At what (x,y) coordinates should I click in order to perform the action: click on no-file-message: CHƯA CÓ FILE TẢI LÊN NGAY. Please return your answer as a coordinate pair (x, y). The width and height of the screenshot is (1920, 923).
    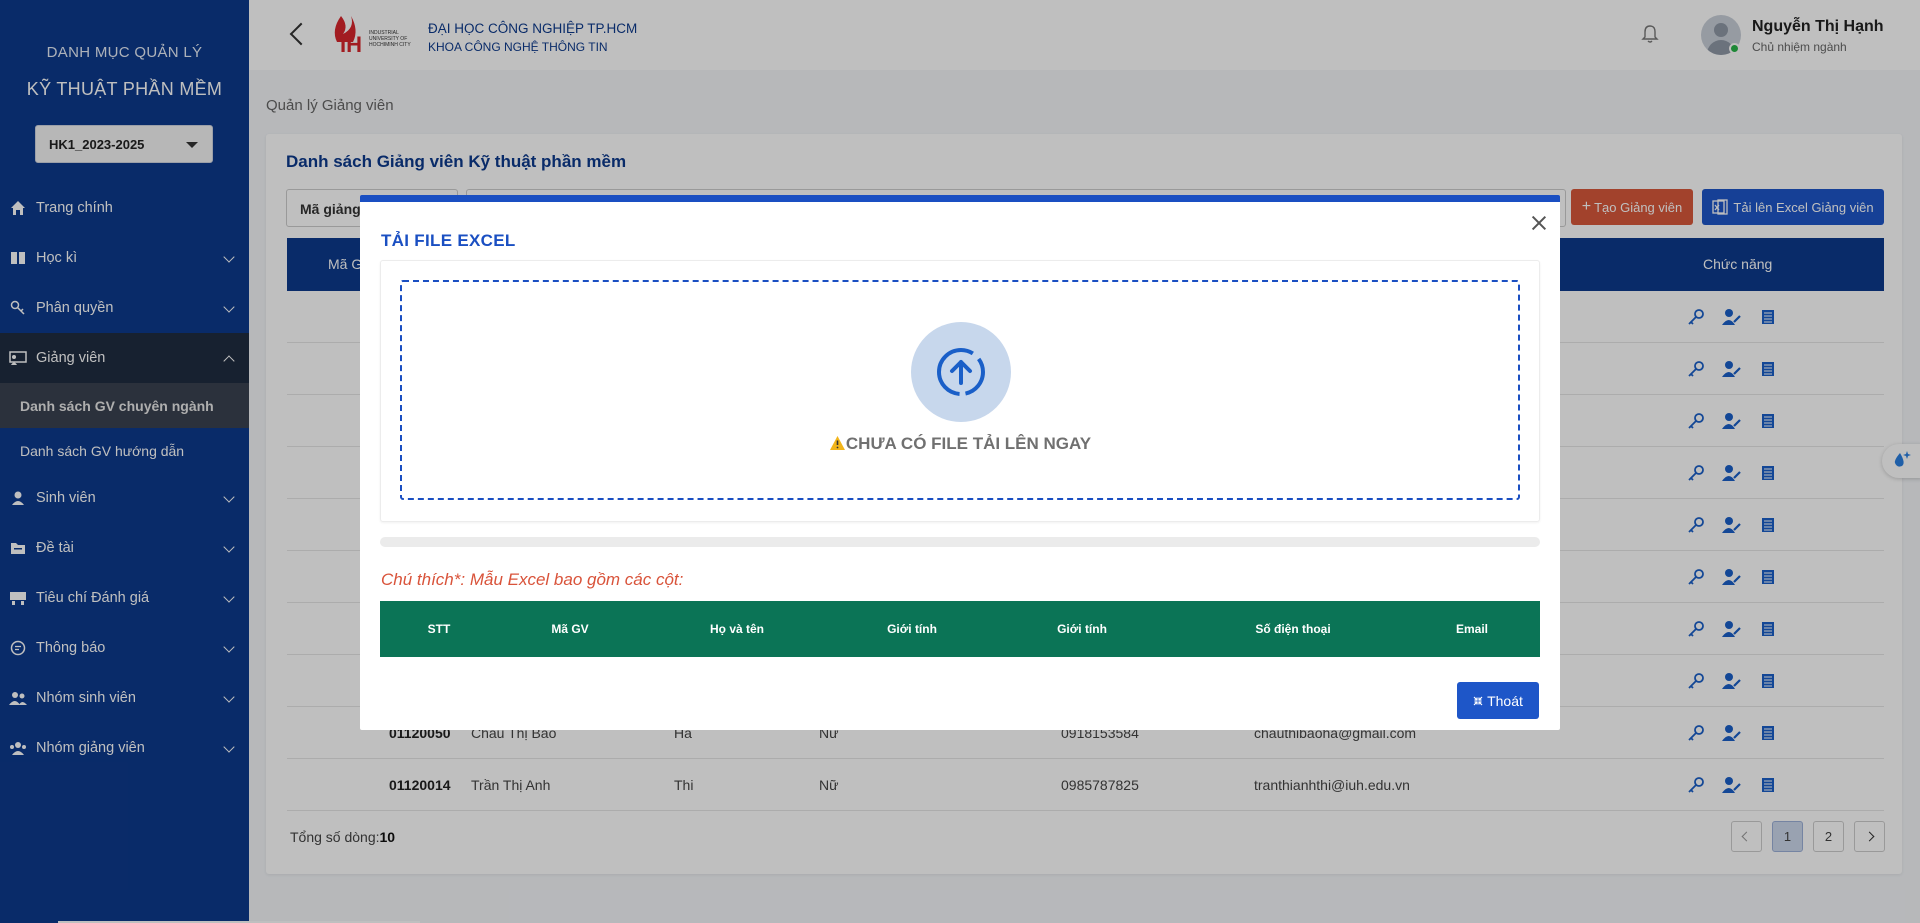
    Looking at the image, I should click on (960, 445).